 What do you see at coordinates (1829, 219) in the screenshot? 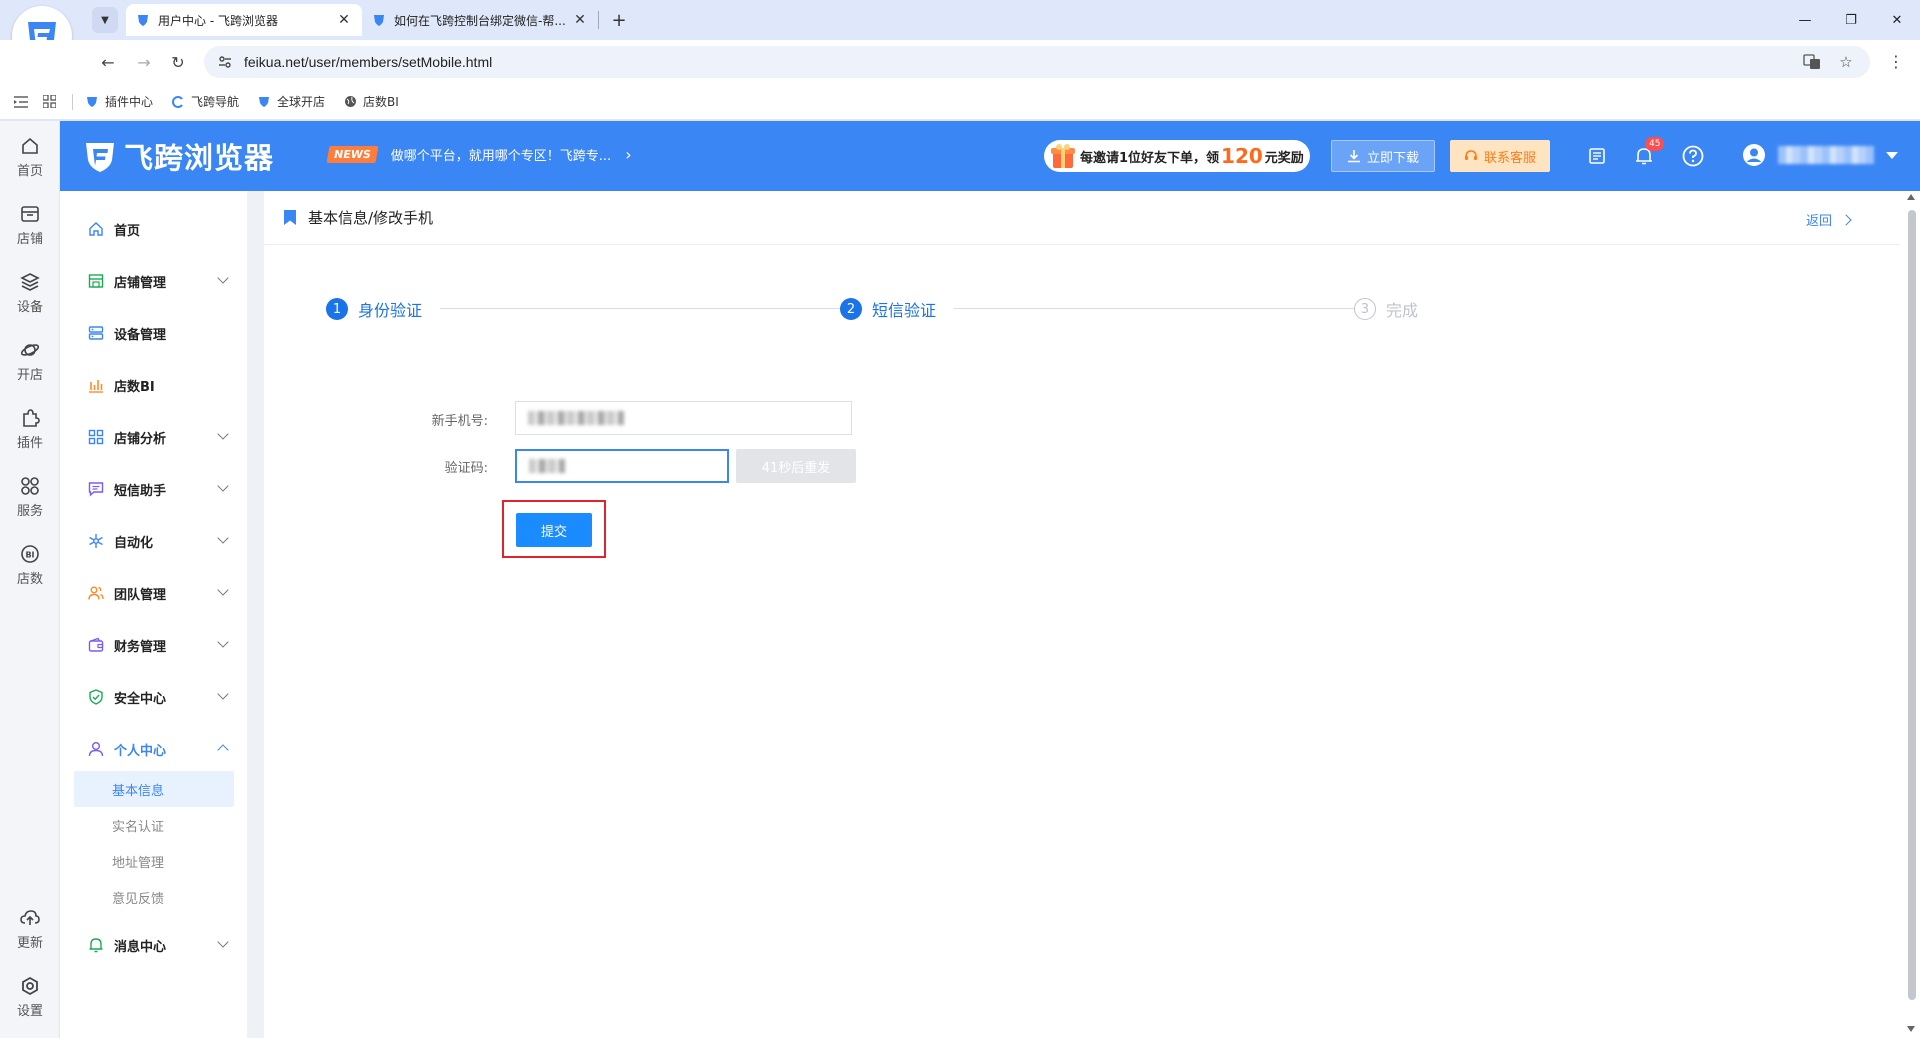
I see `back-link: 返回` at bounding box center [1829, 219].